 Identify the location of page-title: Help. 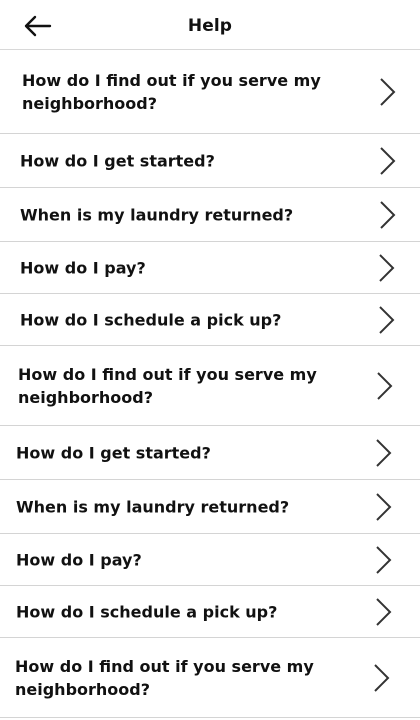
(210, 26).